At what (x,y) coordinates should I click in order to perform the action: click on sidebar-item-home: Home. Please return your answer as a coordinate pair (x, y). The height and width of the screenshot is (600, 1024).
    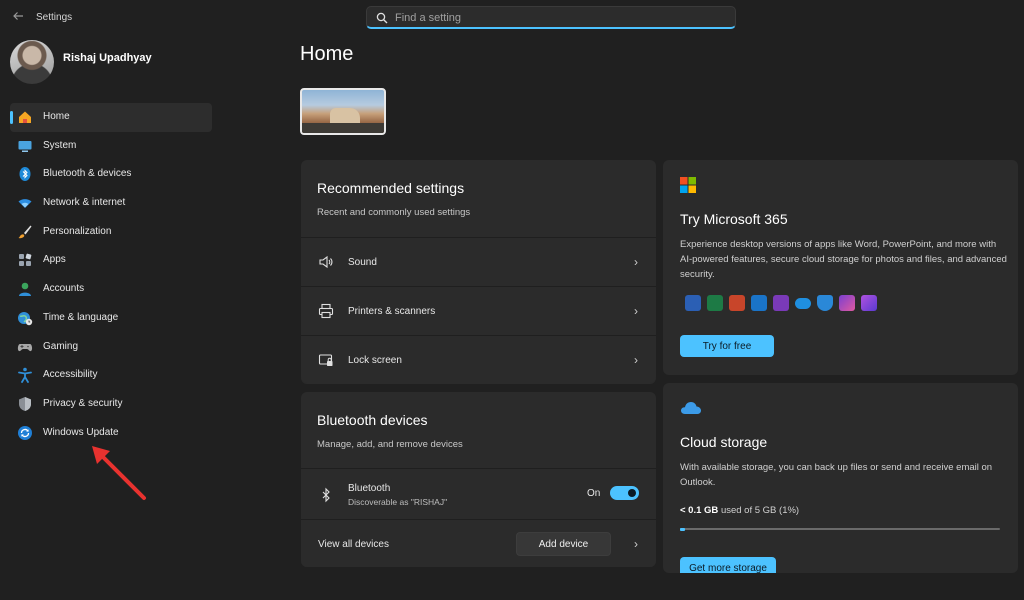
    Looking at the image, I should click on (111, 117).